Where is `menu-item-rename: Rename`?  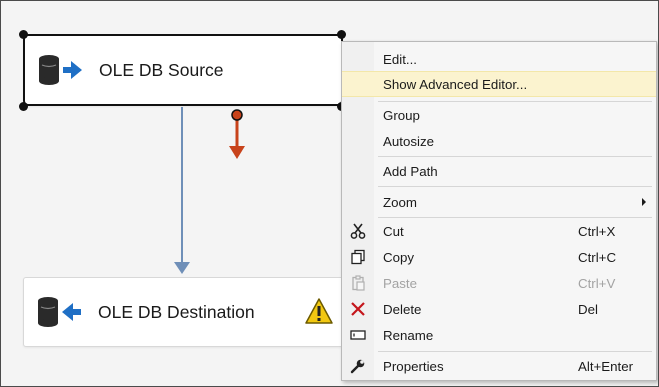 menu-item-rename: Rename is located at coordinates (499, 335).